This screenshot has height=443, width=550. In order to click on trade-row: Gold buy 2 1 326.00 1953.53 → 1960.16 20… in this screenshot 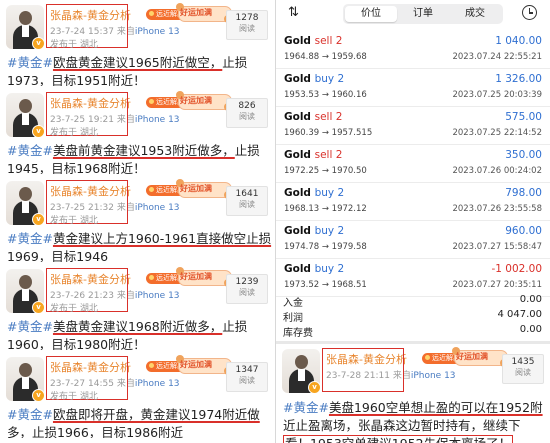, I will do `click(413, 87)`.